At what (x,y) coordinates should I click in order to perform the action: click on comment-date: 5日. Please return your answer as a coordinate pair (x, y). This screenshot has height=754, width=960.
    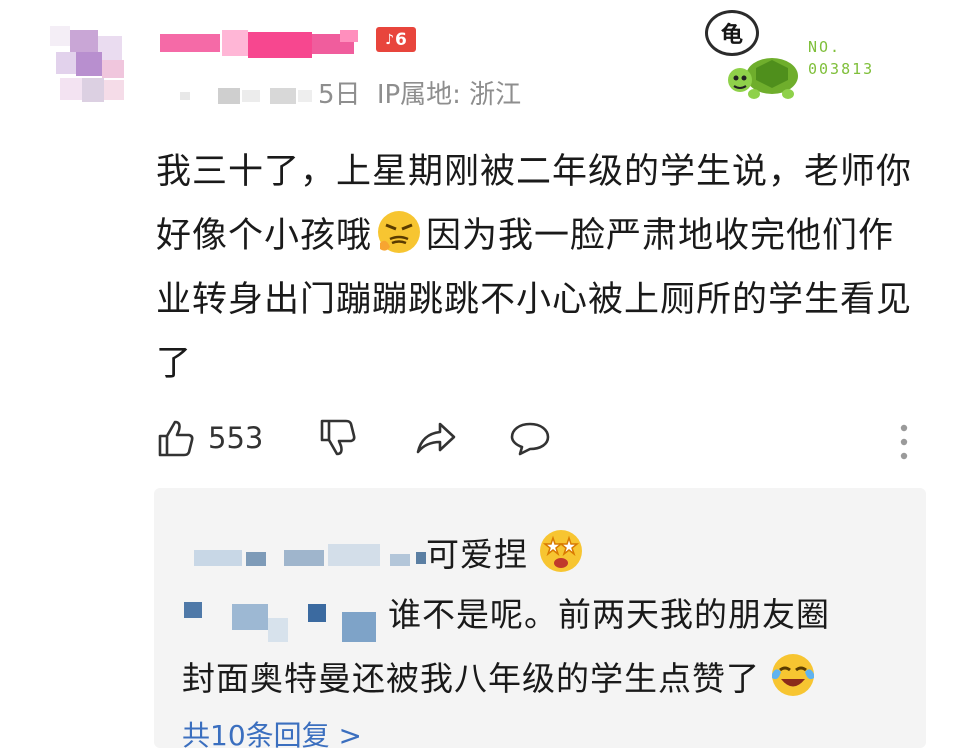
    Looking at the image, I should click on (339, 95).